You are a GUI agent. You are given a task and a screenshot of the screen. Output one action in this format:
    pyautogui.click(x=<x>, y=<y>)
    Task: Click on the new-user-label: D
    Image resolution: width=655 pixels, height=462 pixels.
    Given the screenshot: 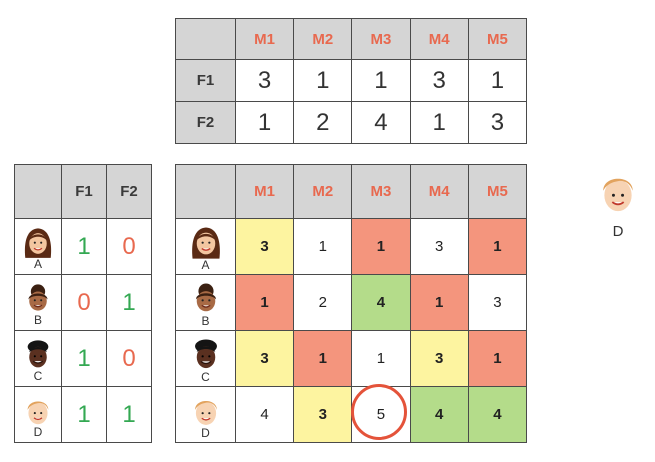 What is the action you would take?
    pyautogui.click(x=618, y=231)
    